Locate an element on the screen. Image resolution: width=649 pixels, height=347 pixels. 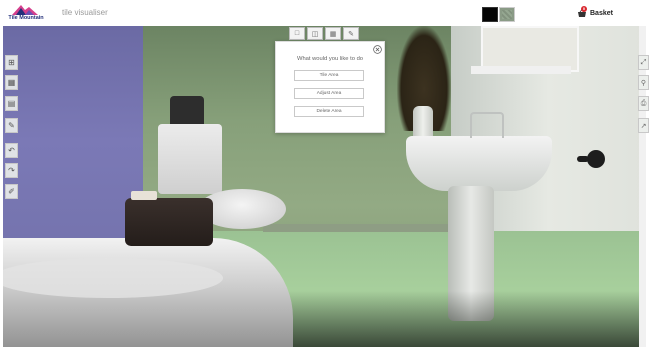
floor-icon: ◫ is located at coordinates (315, 33).